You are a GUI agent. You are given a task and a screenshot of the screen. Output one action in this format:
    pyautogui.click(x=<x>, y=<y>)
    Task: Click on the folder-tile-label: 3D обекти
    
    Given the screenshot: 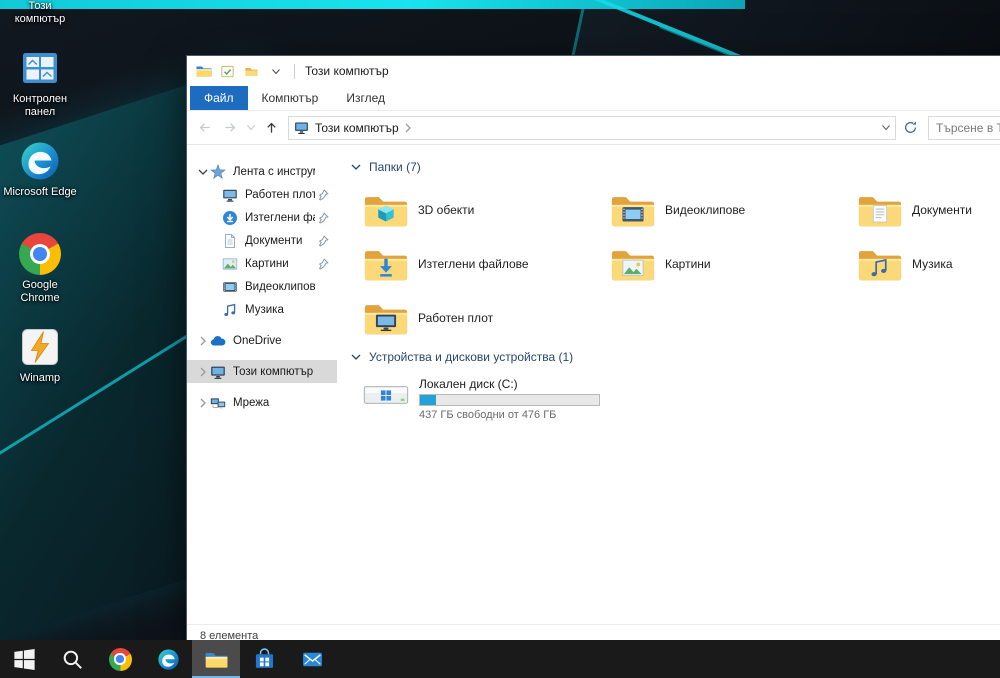 What is the action you would take?
    pyautogui.click(x=446, y=210)
    